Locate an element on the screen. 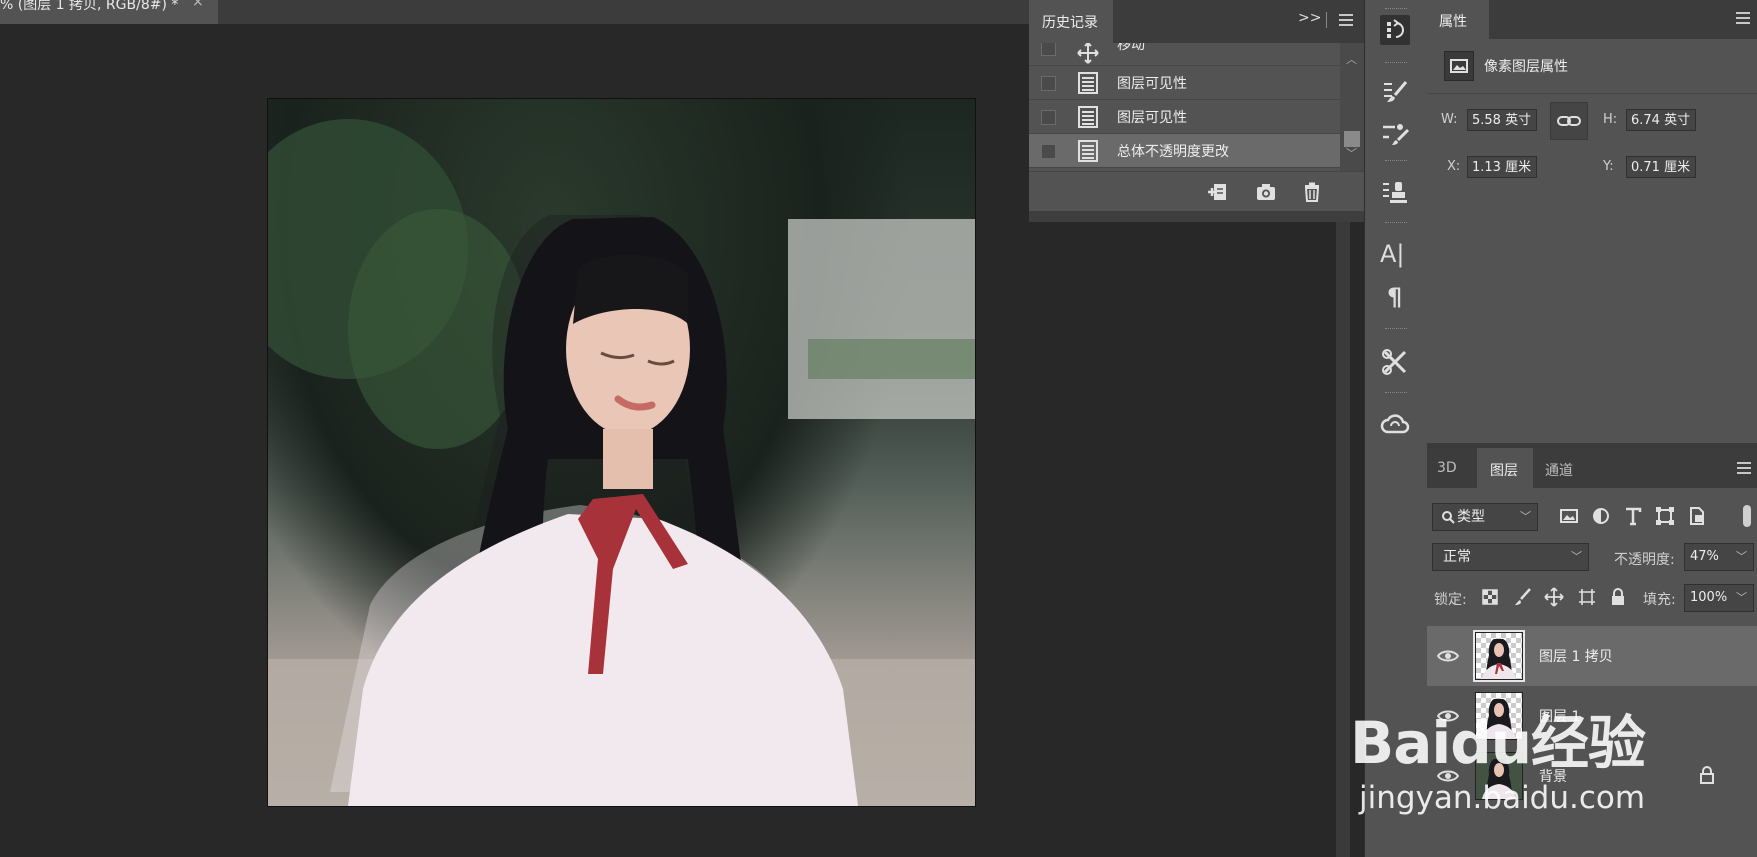  filter-adjustment-icon is located at coordinates (1601, 516).